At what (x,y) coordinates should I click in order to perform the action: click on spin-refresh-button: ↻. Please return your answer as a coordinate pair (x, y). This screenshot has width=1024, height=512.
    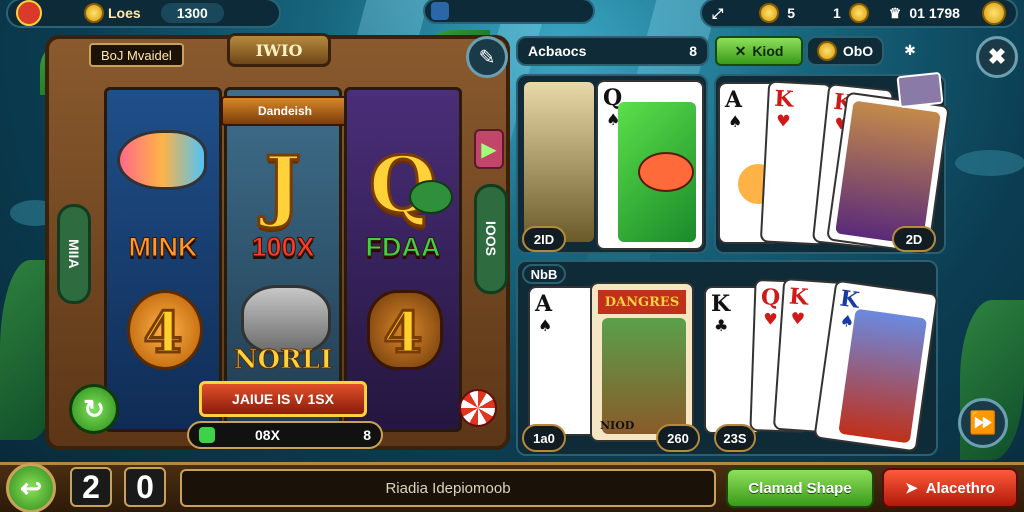
    Looking at the image, I should click on (94, 409).